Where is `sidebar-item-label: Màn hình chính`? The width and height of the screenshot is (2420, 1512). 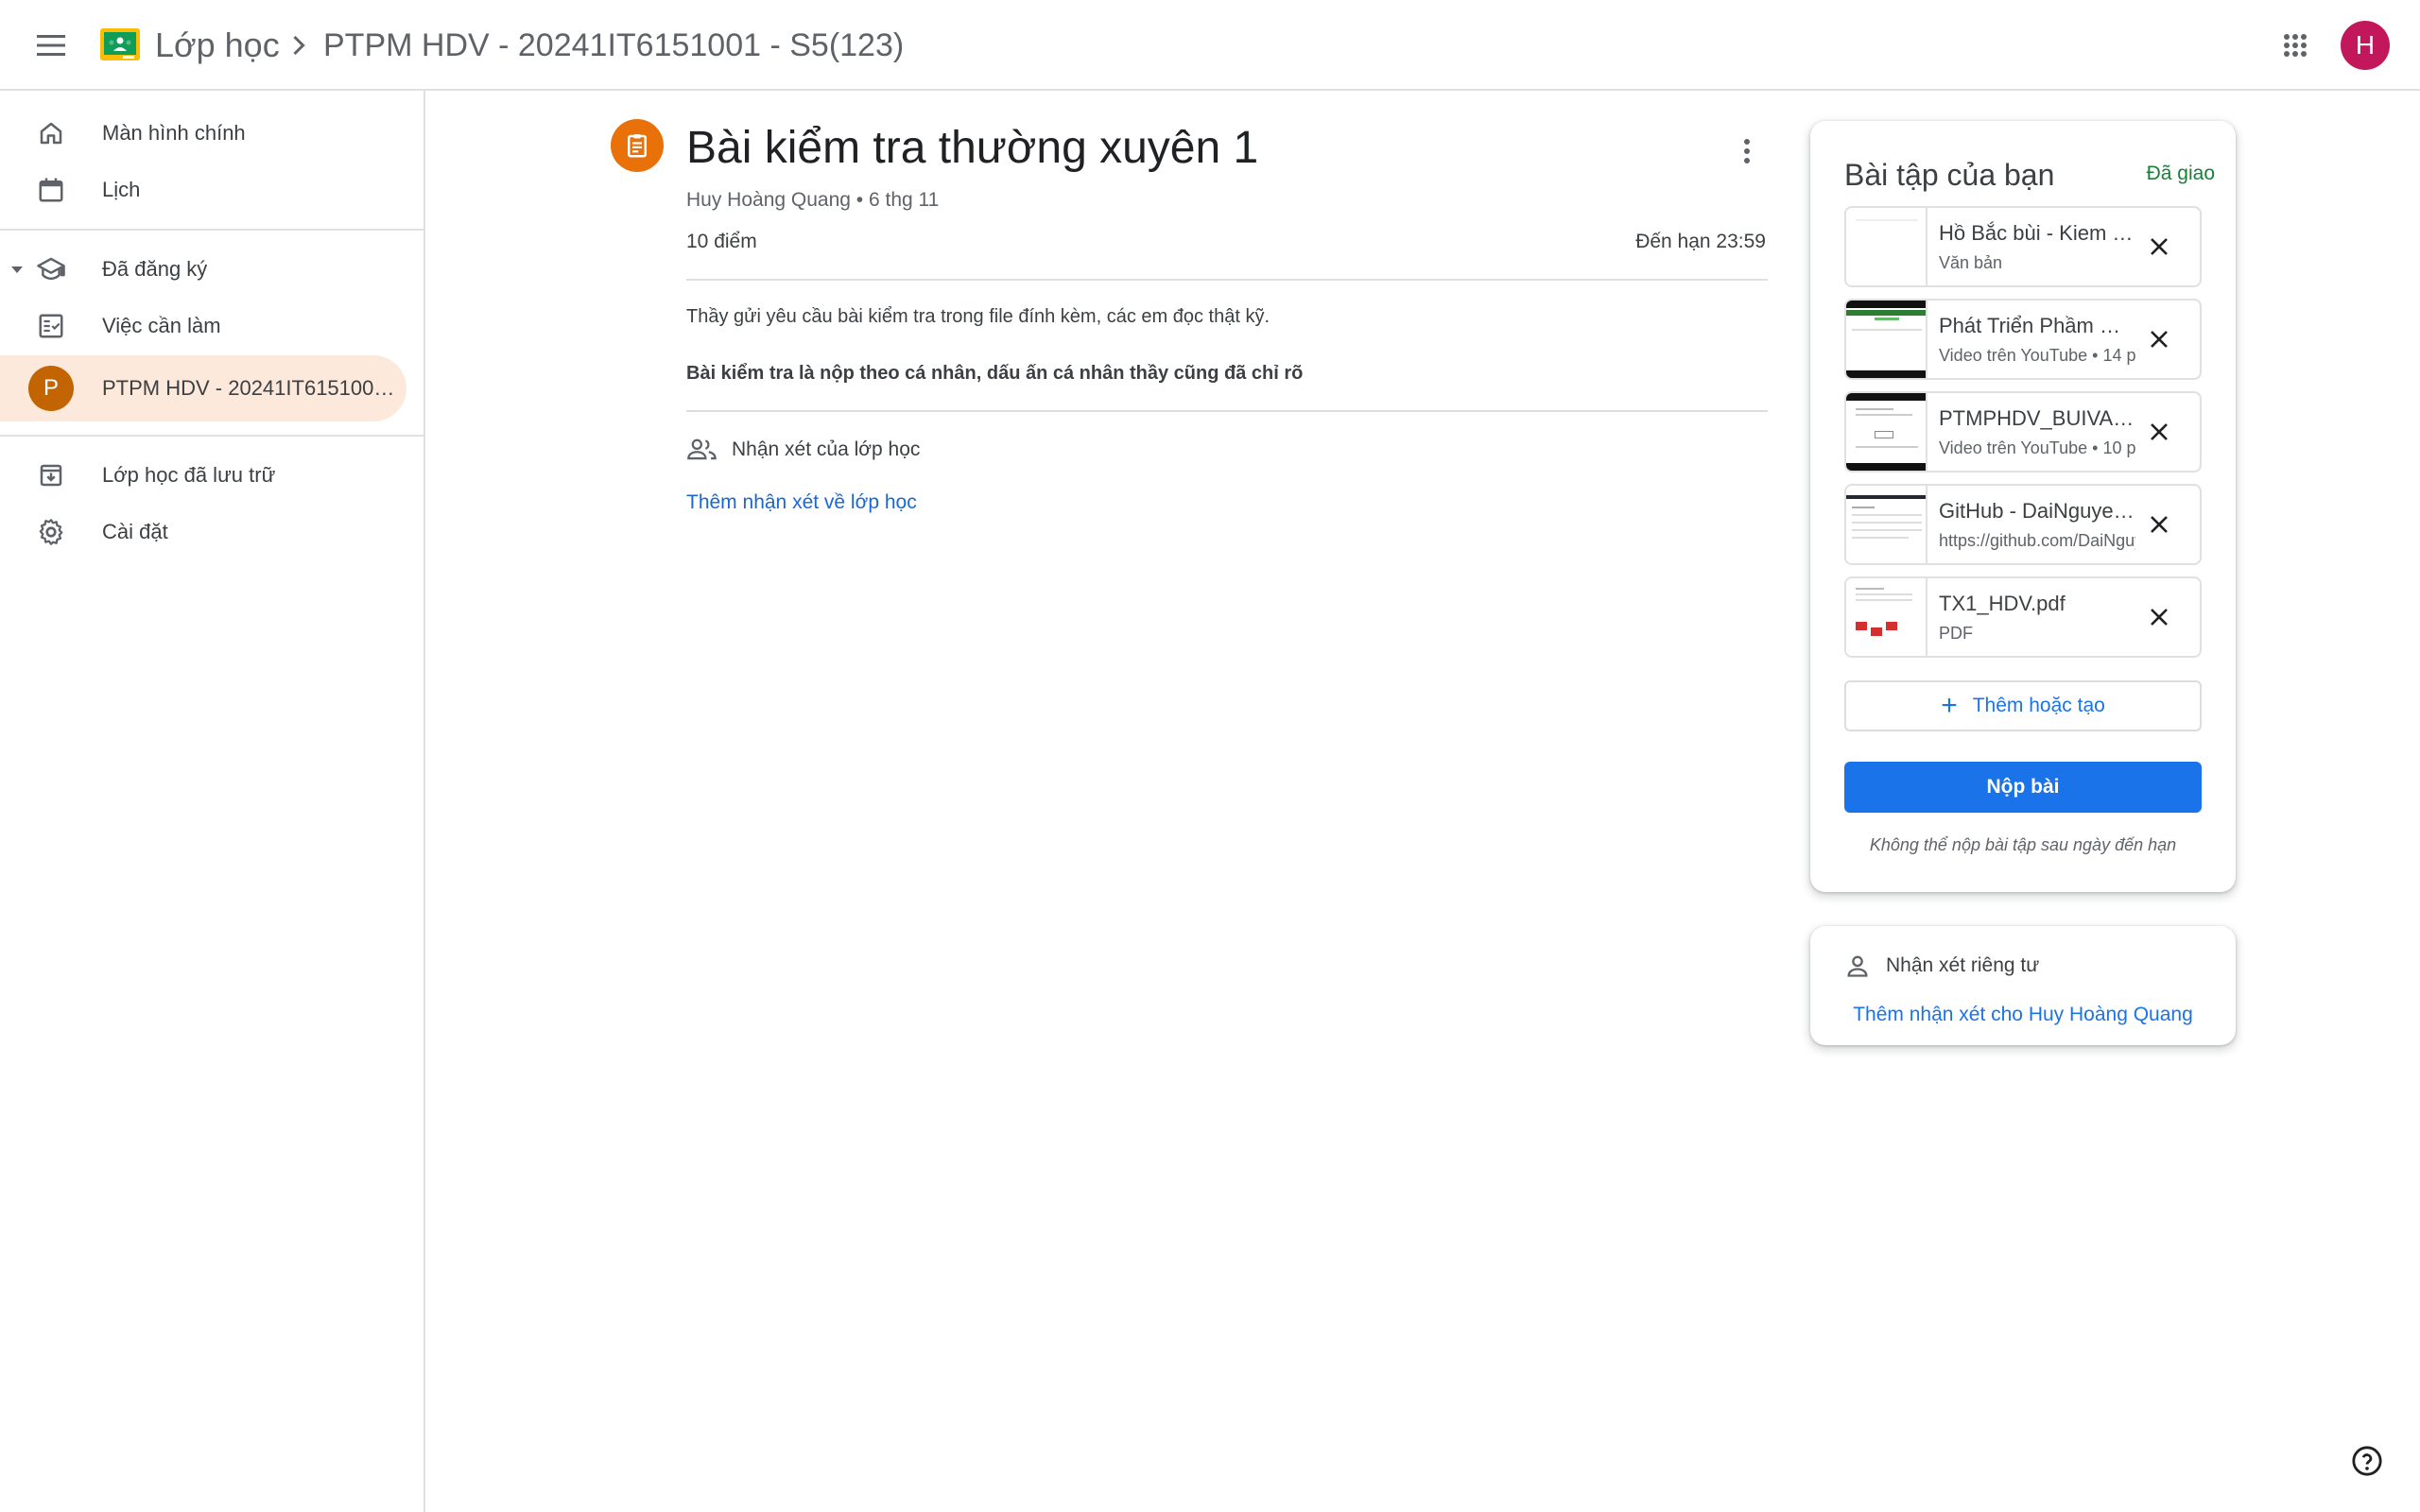
sidebar-item-label: Màn hình chính is located at coordinates (174, 133).